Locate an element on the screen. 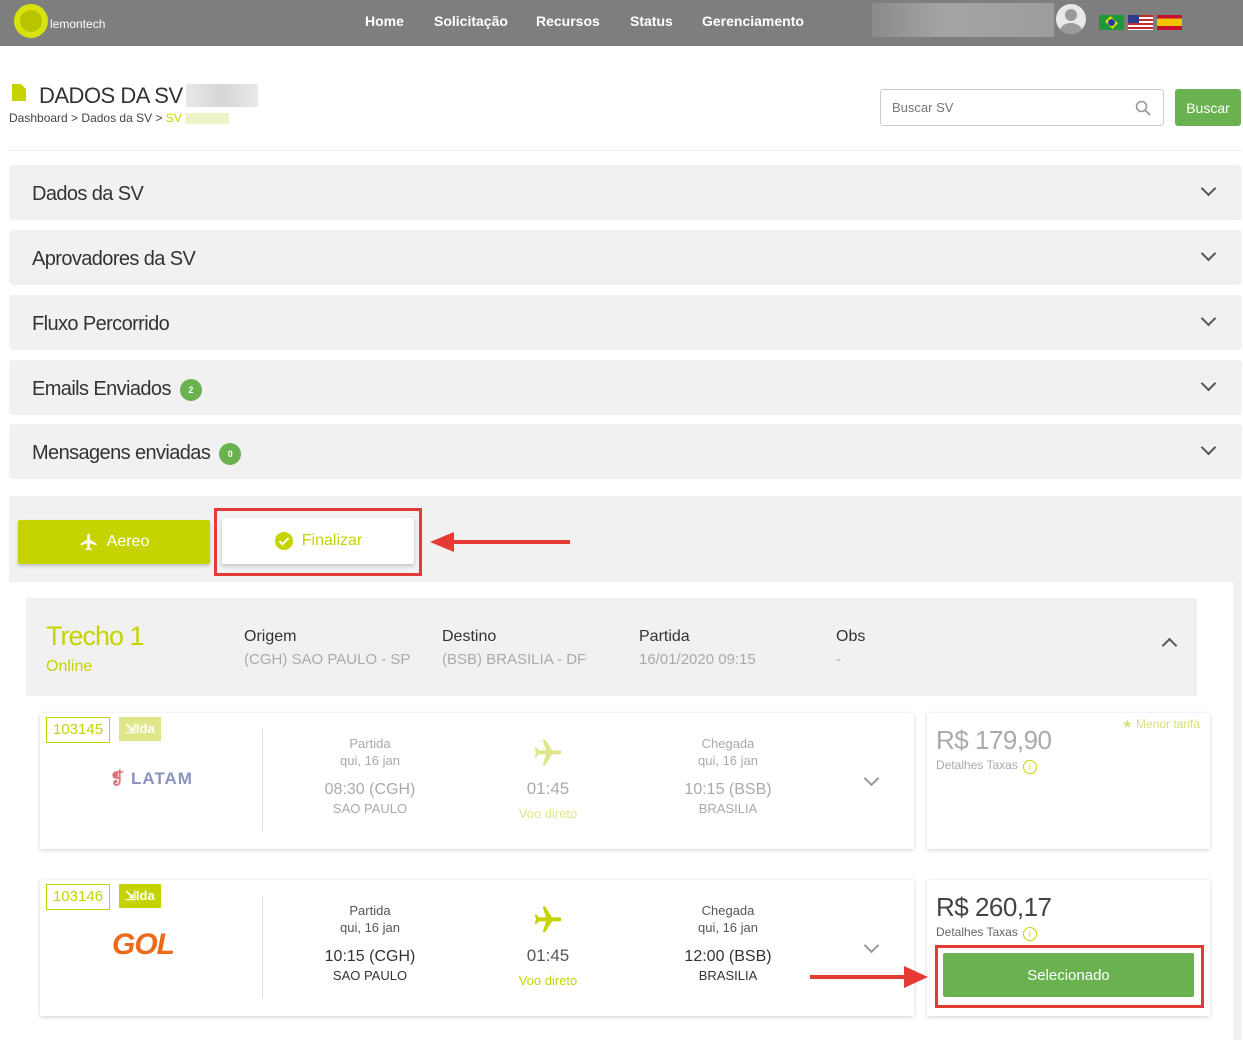 The width and height of the screenshot is (1243, 1040). mensagens-count-badge: 0 is located at coordinates (230, 454).